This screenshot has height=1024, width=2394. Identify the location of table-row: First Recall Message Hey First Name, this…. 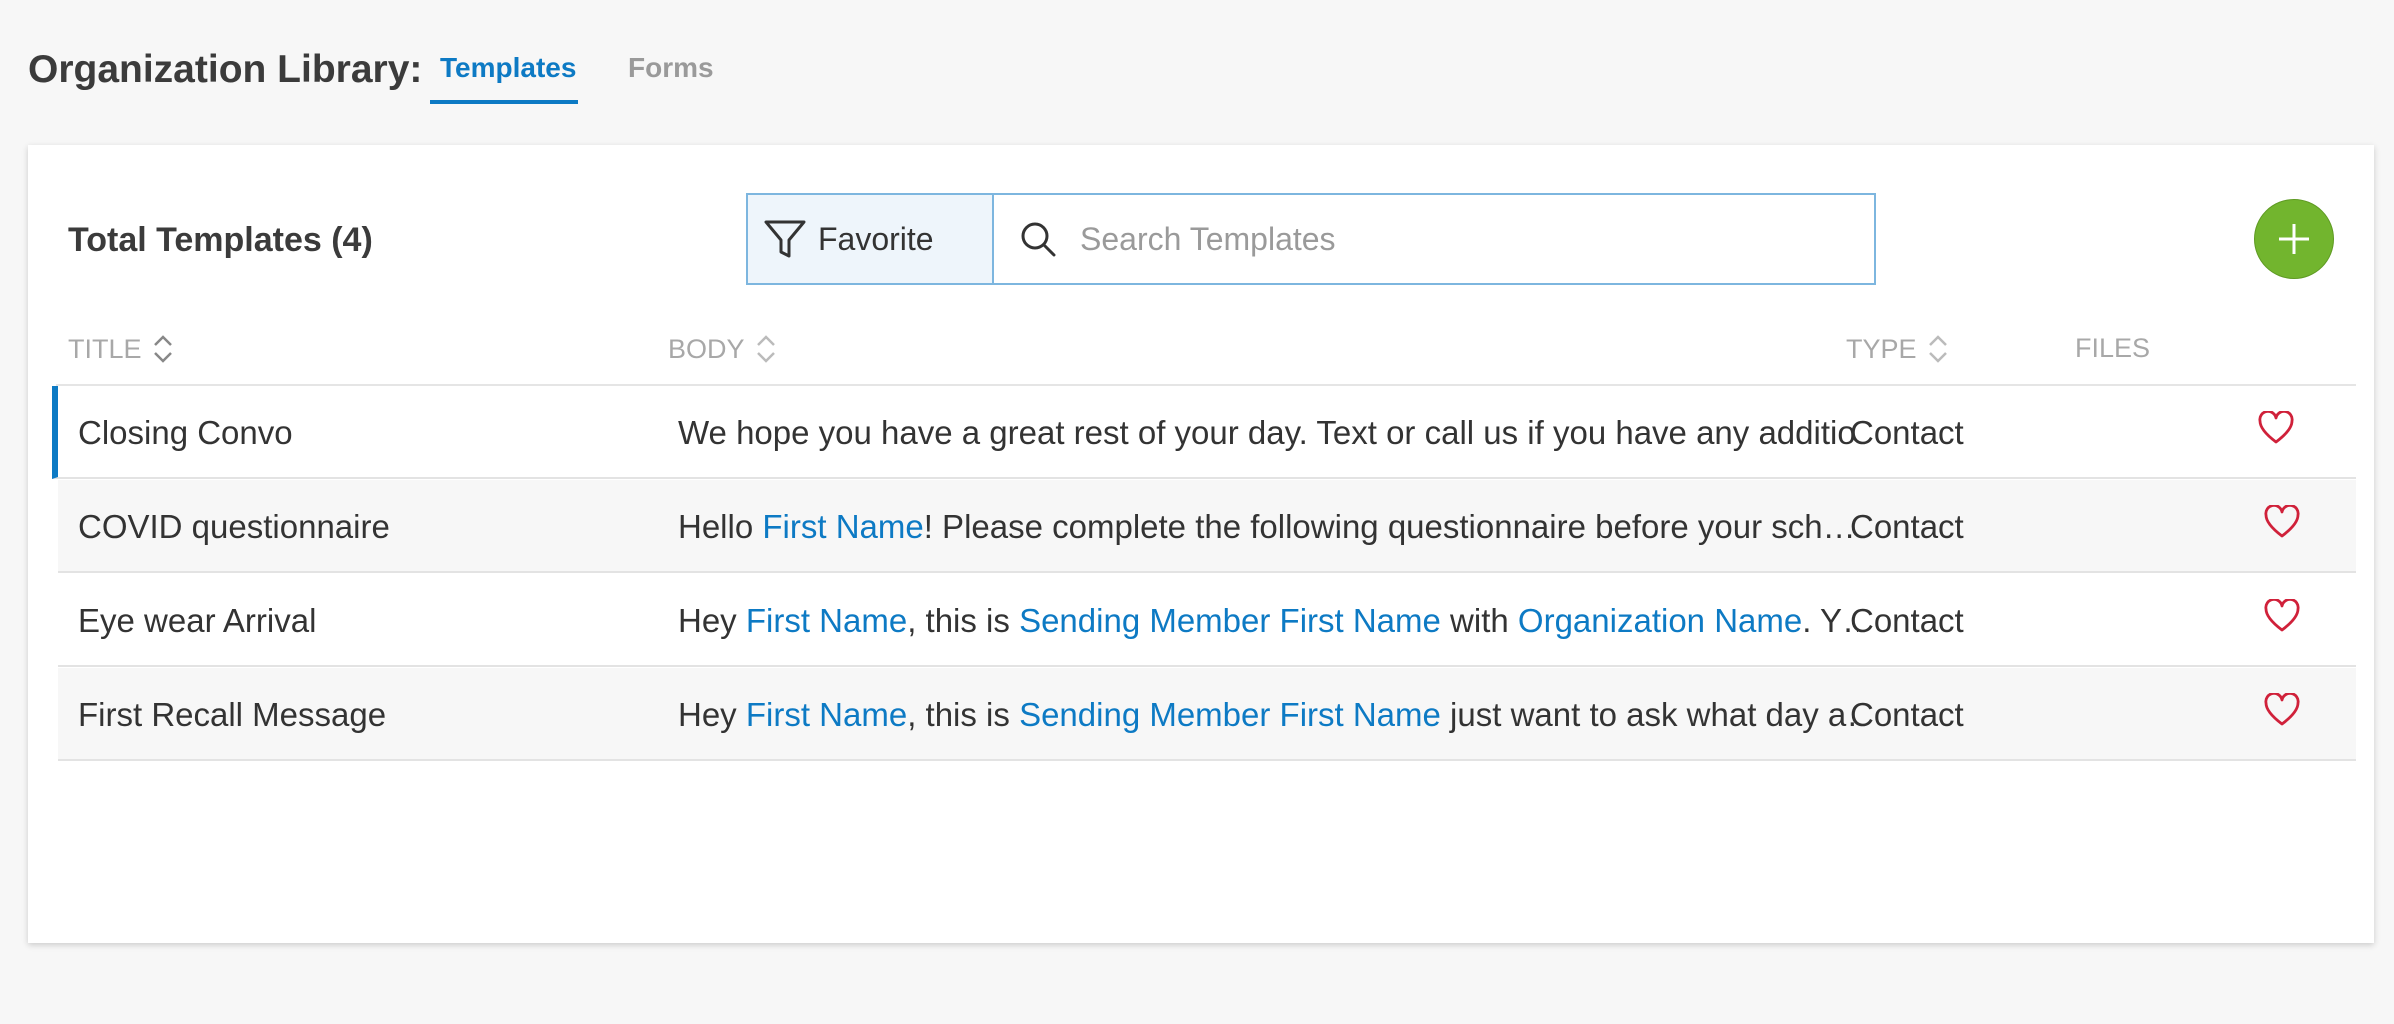
(1207, 714).